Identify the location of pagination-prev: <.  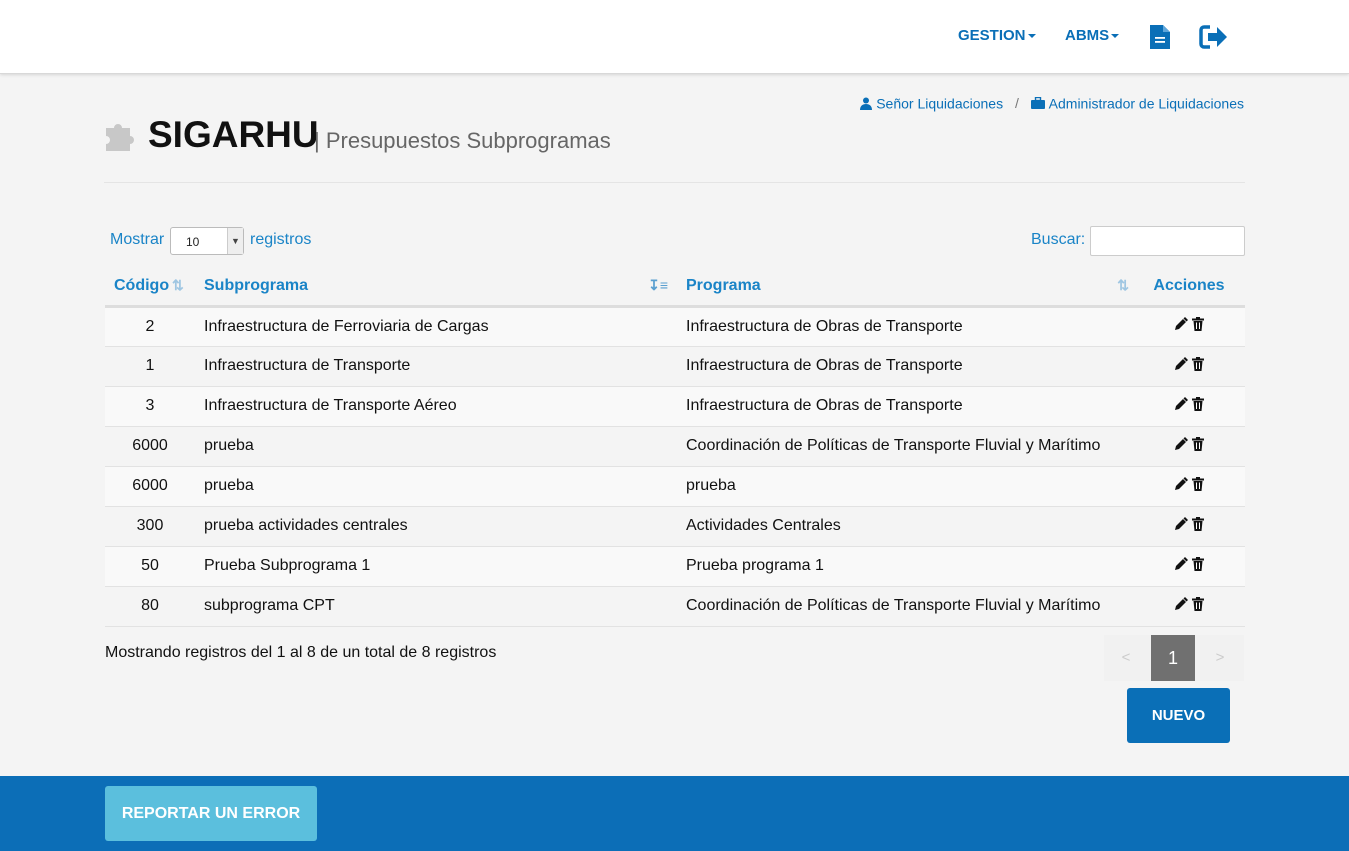
(1126, 658).